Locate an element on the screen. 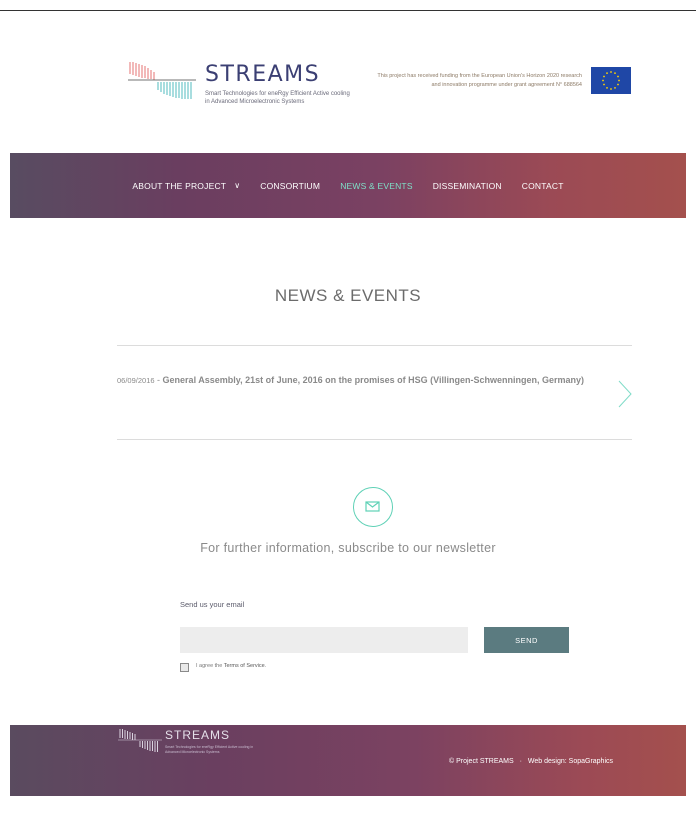 The height and width of the screenshot is (826, 696). terms-of-service-link: Terms of Service is located at coordinates (244, 666).